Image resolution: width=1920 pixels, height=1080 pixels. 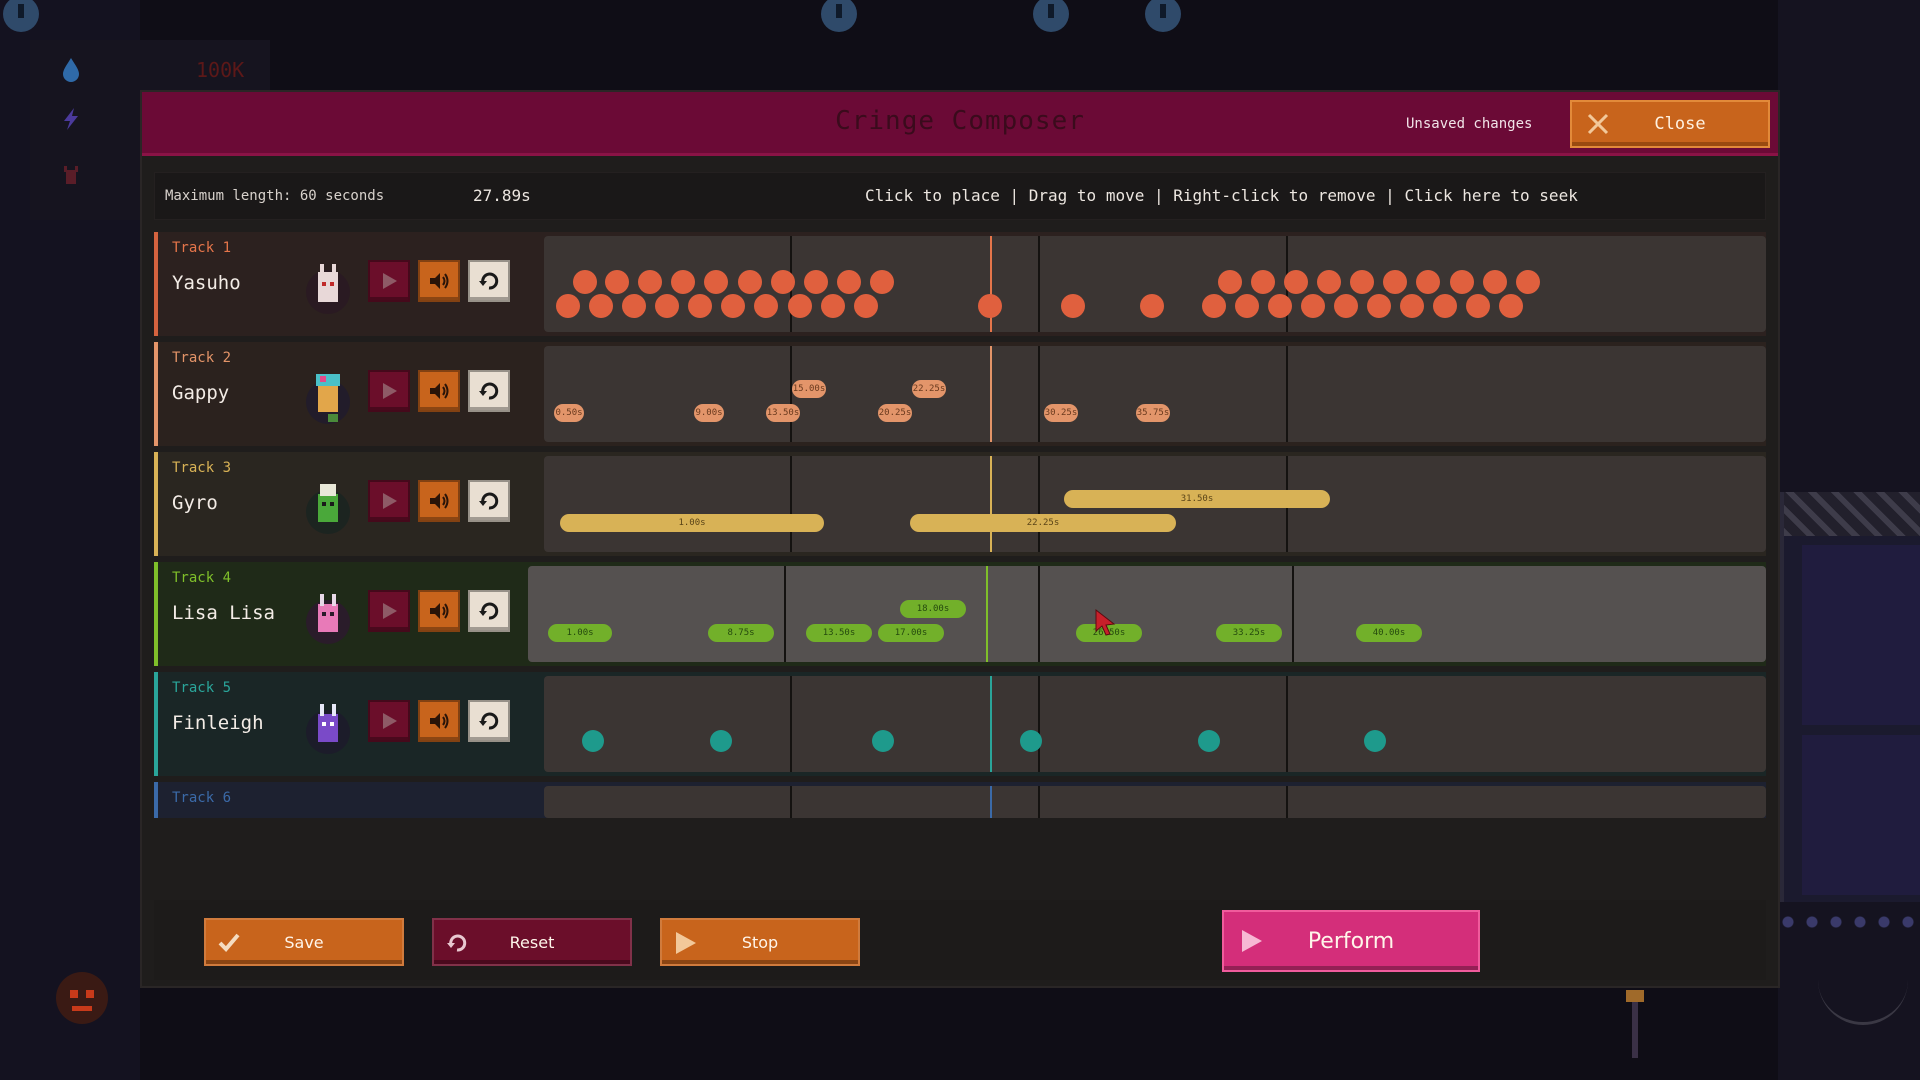 I want to click on lightning-icon, so click(x=71, y=119).